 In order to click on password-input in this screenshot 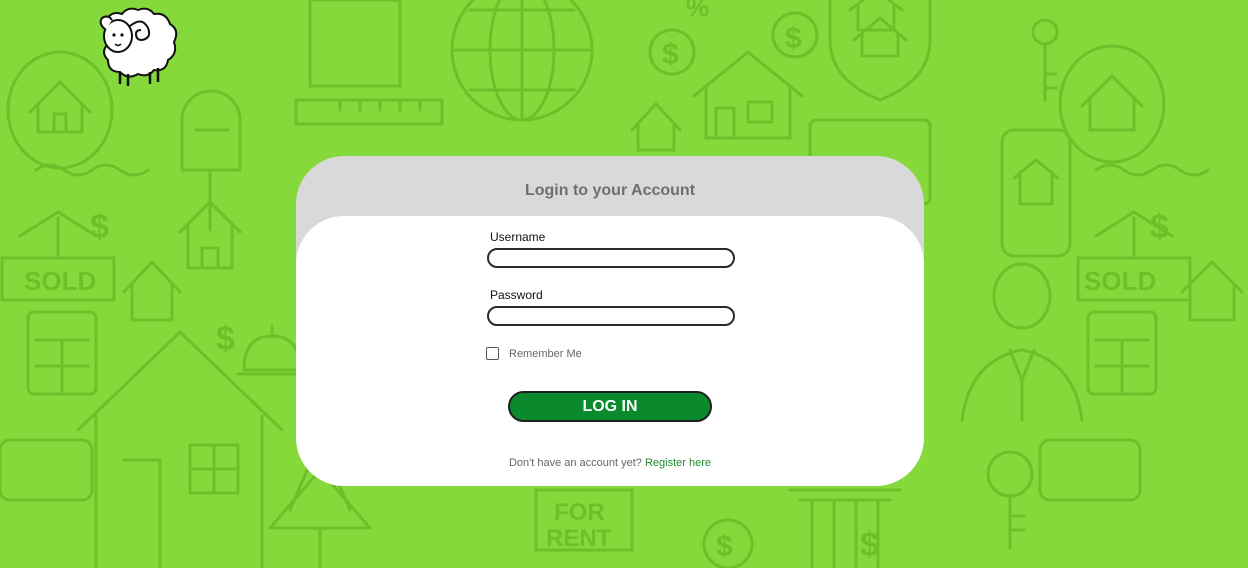, I will do `click(611, 316)`.